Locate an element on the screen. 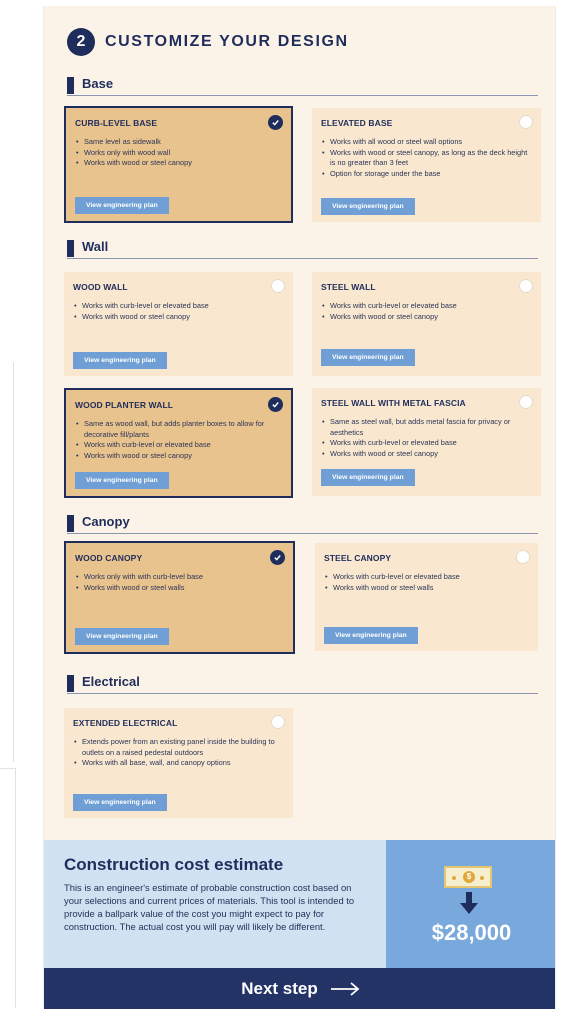  option-title: CURB-LEVEL BASE is located at coordinates (116, 123).